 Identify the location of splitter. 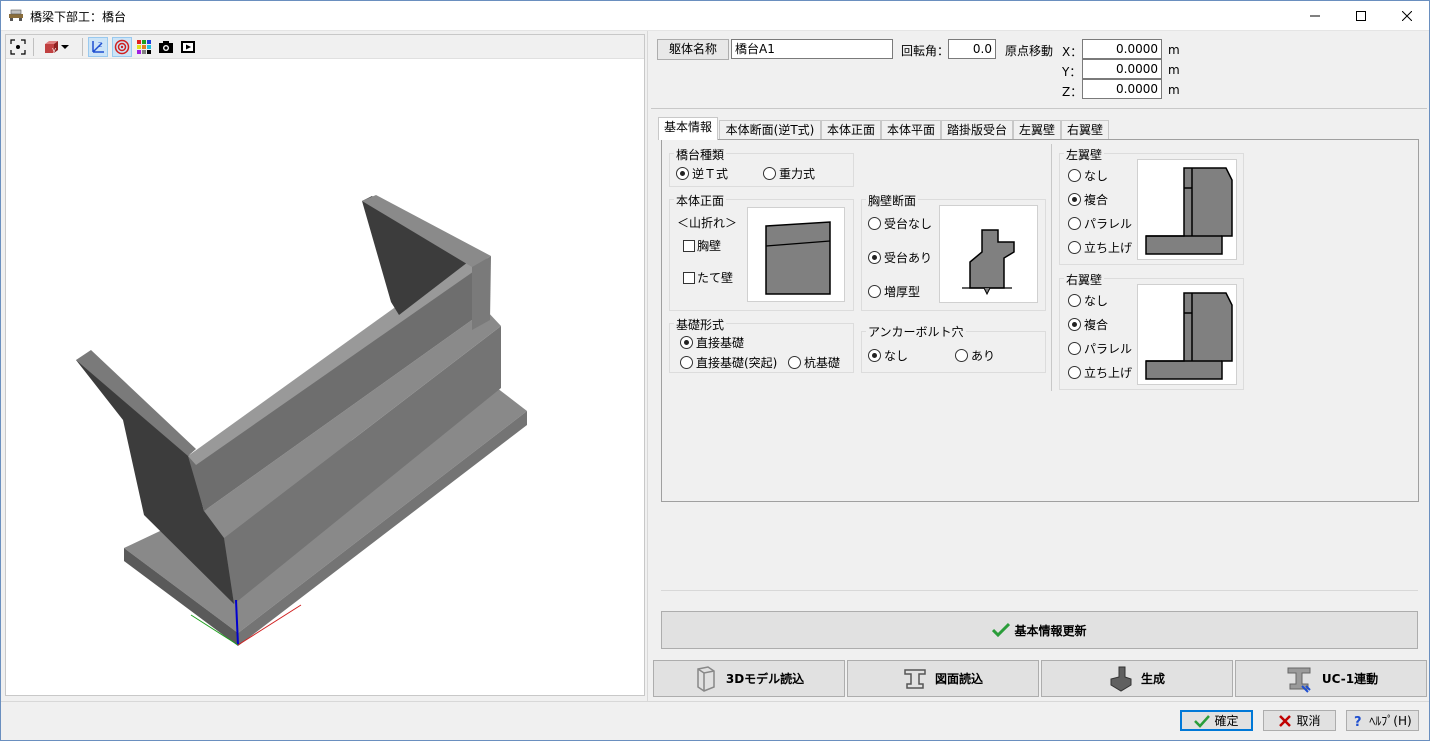
(649, 366).